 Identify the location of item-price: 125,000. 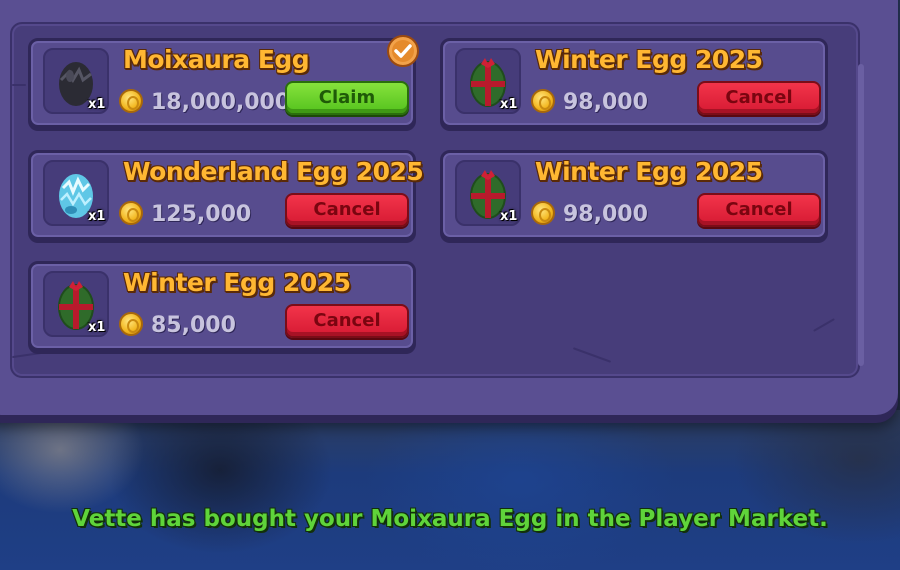
(201, 214).